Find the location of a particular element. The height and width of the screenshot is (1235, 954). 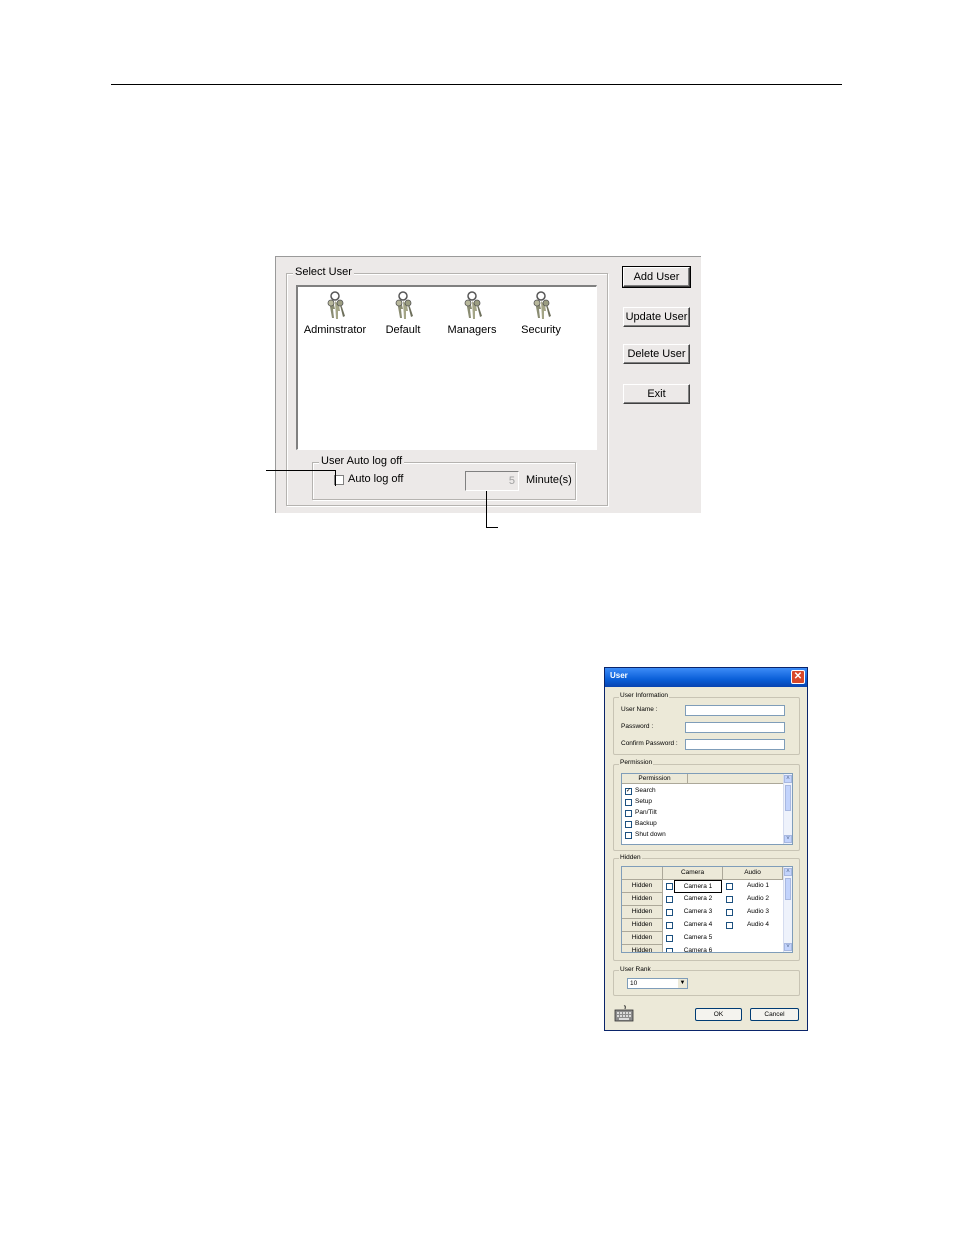

permission-scrollbar: ˄ ˅ is located at coordinates (787, 809).